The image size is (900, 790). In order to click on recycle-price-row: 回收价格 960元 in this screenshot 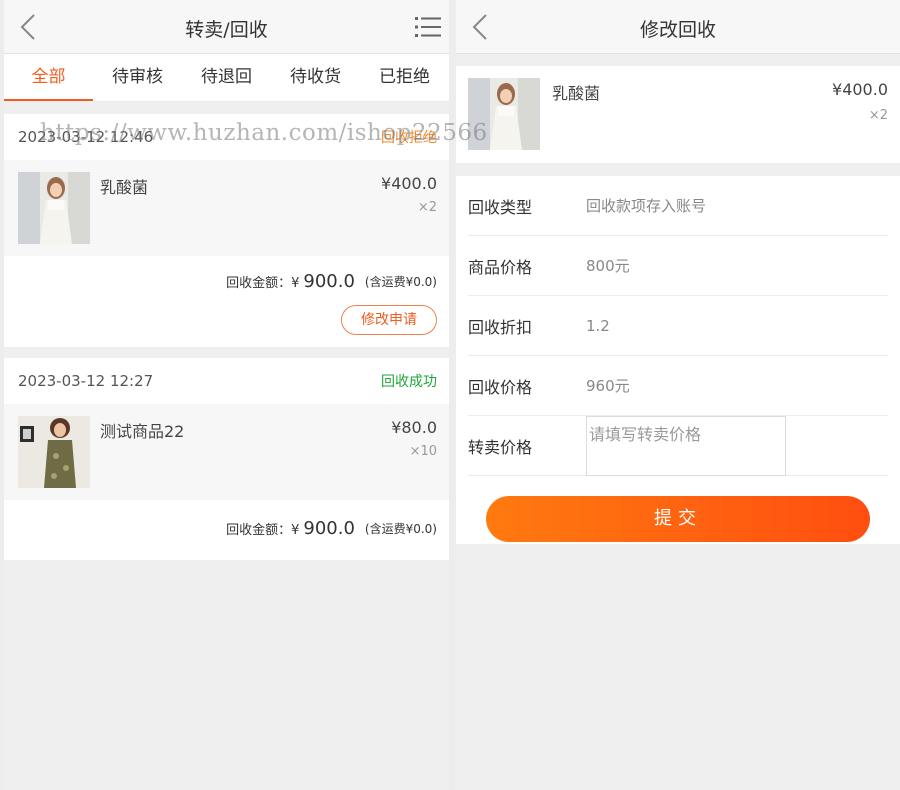, I will do `click(678, 386)`.